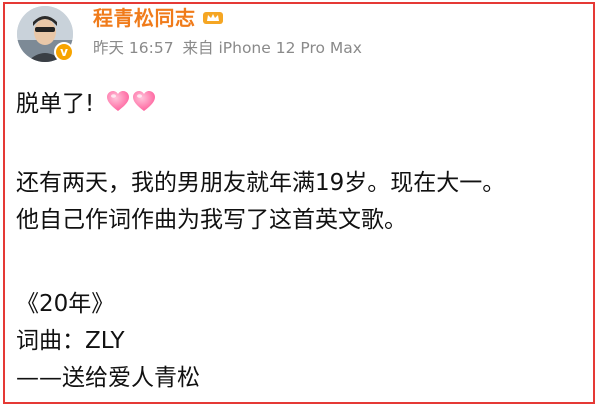  Describe the element at coordinates (70, 341) in the screenshot. I see `post-line-5: 词曲：ZLY` at that location.